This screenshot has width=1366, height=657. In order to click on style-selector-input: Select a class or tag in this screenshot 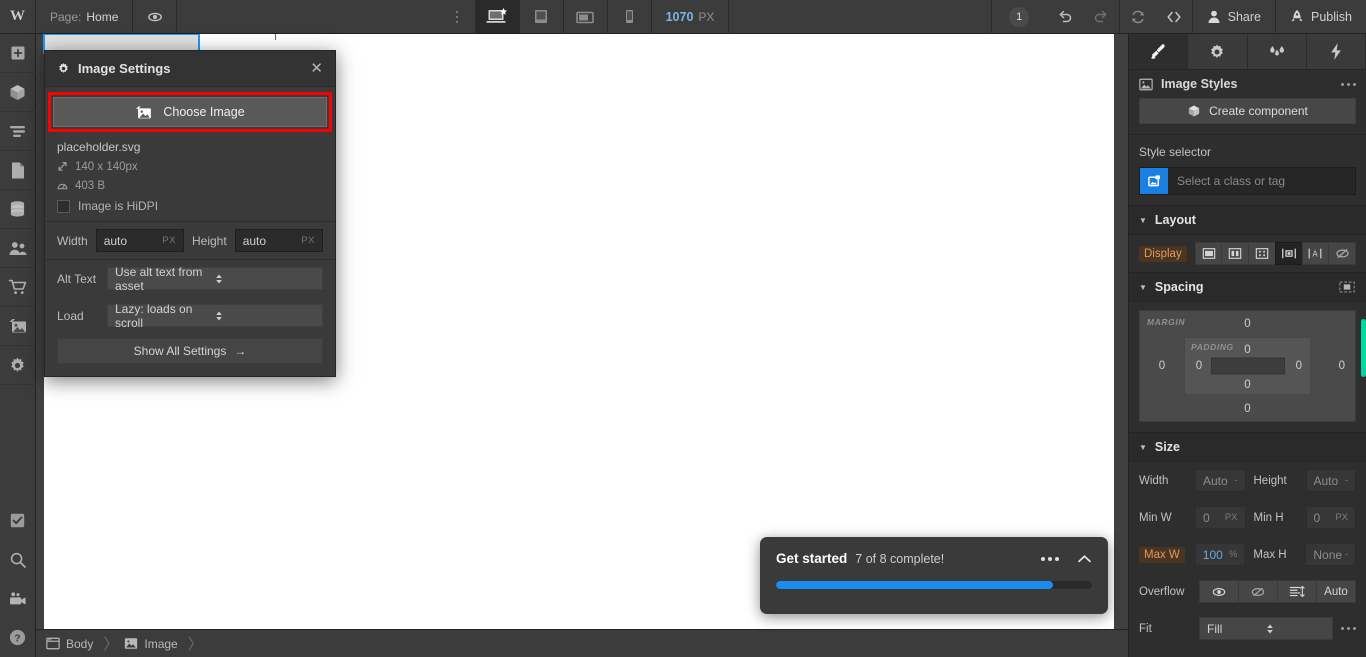, I will do `click(1247, 181)`.